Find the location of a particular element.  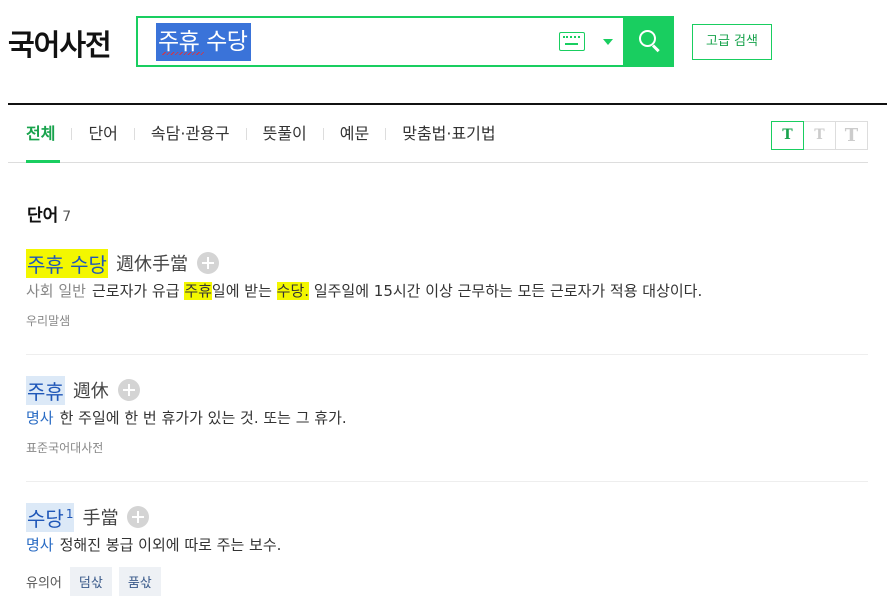

def-text: 일주일에 15시간 이상 근무하는 모든 근로자가 적용 대상이다. is located at coordinates (506, 291).